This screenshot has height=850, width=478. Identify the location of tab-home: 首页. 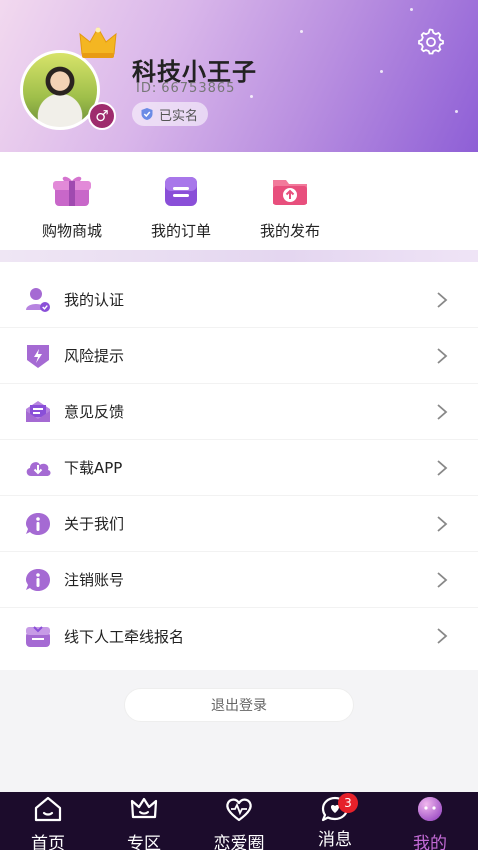
(48, 822).